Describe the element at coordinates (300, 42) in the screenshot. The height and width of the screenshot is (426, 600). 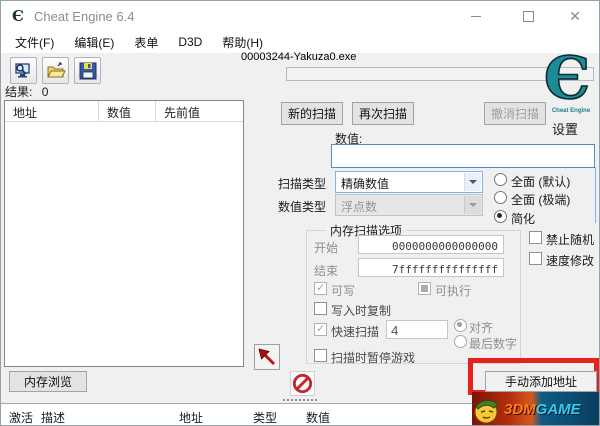
I see `menu-bar: 文件(F) 编辑(E) 表单 D3D 帮助(H)` at that location.